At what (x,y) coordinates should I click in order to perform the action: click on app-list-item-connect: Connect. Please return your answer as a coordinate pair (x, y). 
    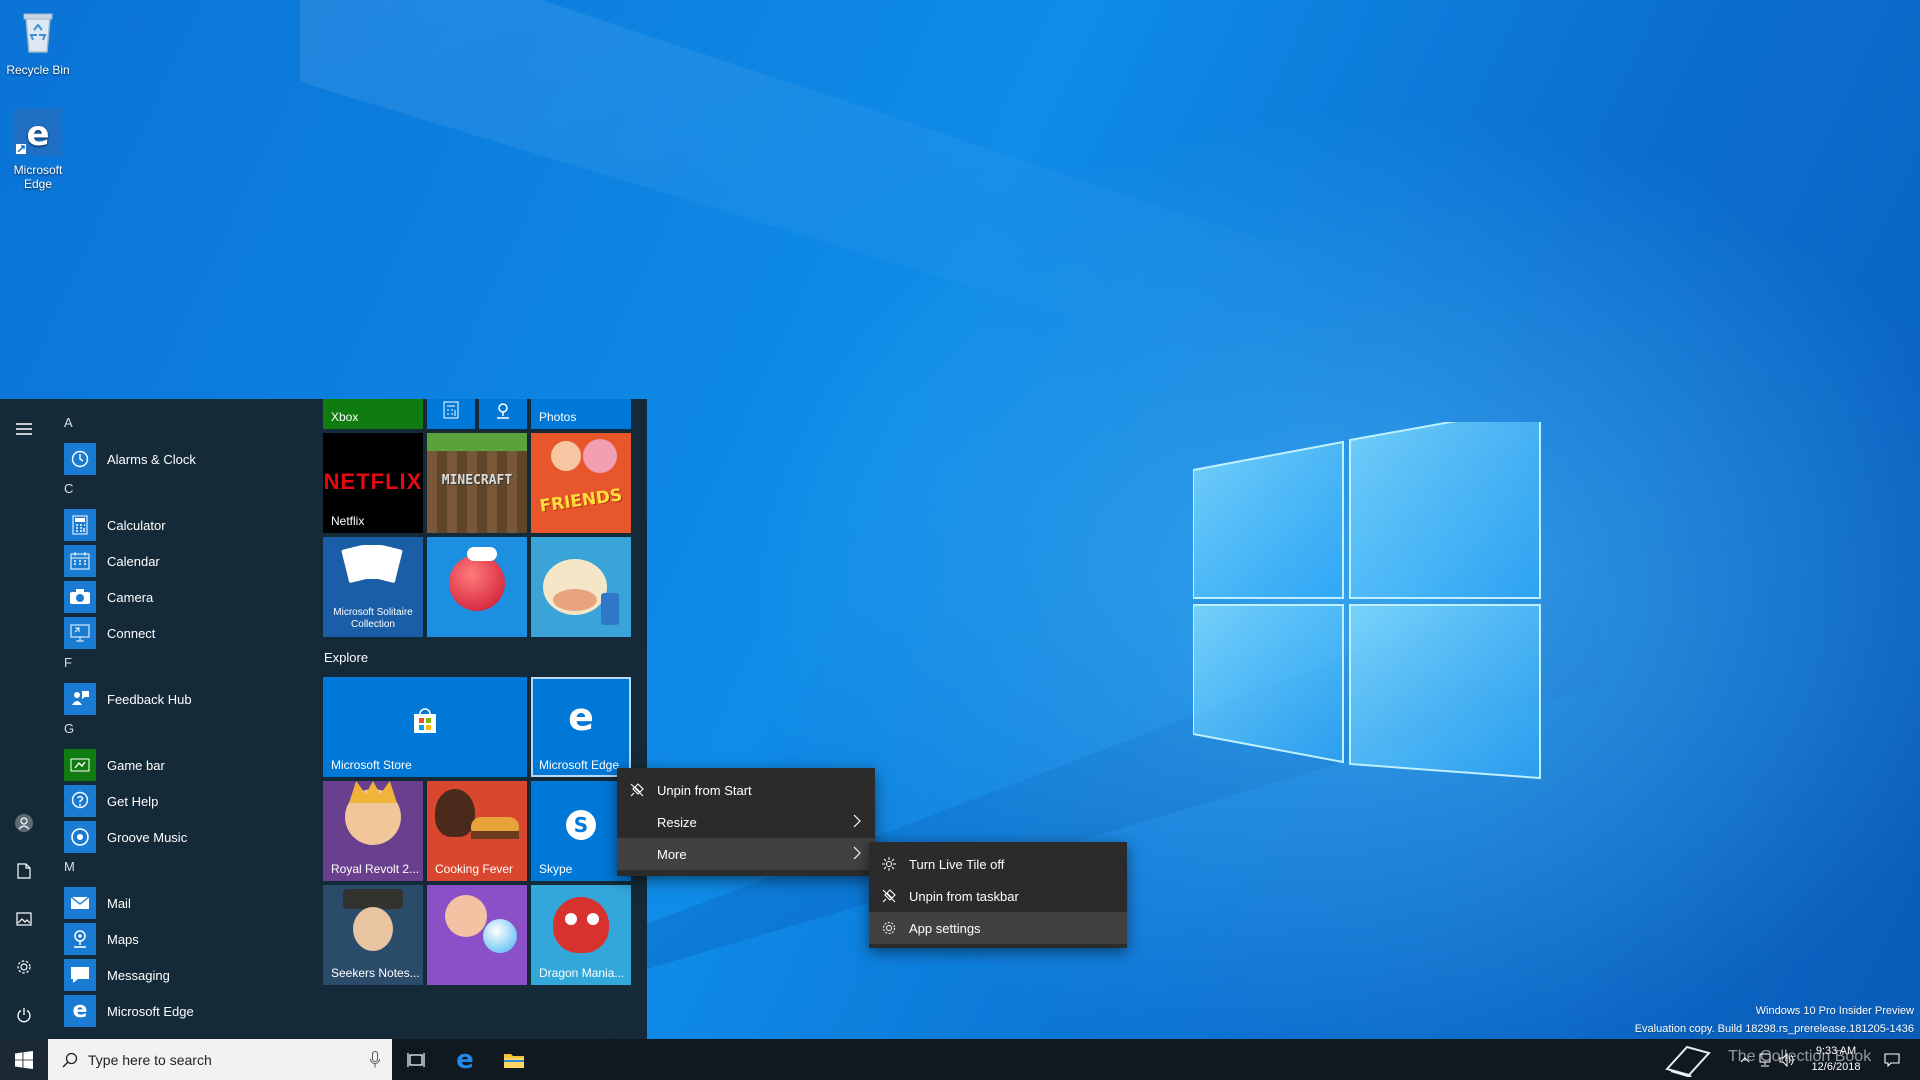
    Looking at the image, I should click on (189, 633).